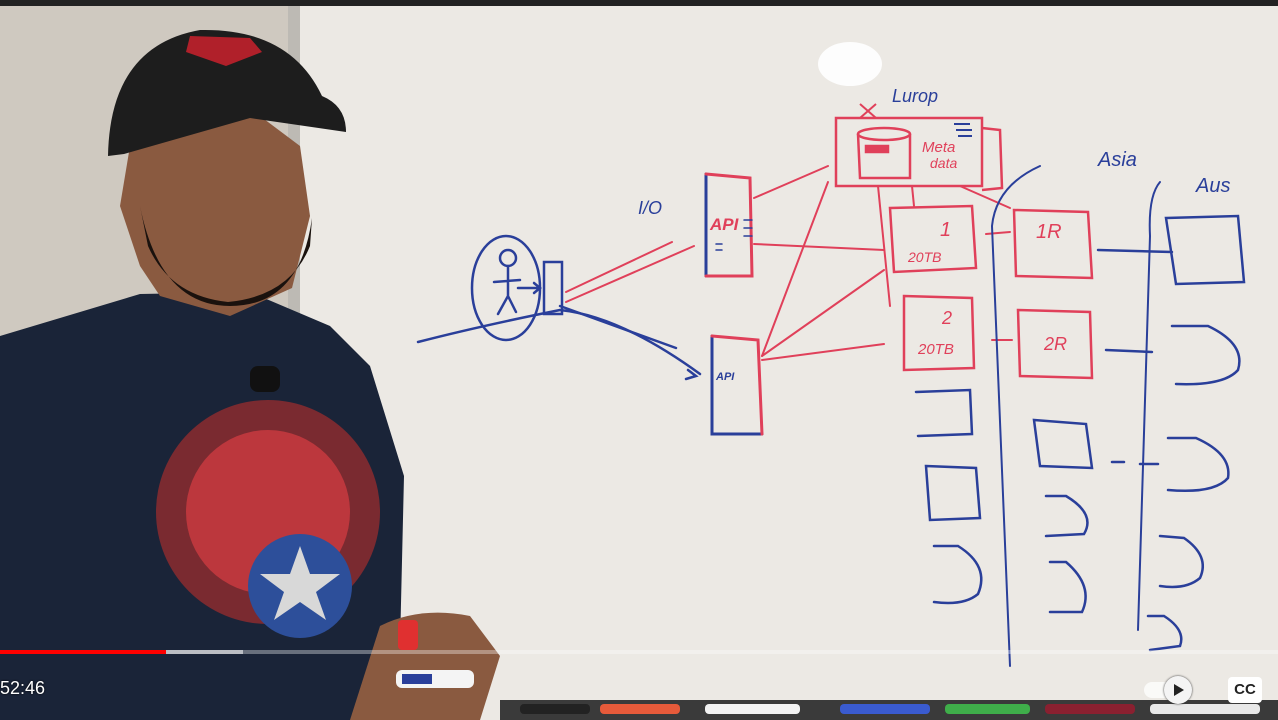  I want to click on autoplay-toggle, so click(1169, 690).